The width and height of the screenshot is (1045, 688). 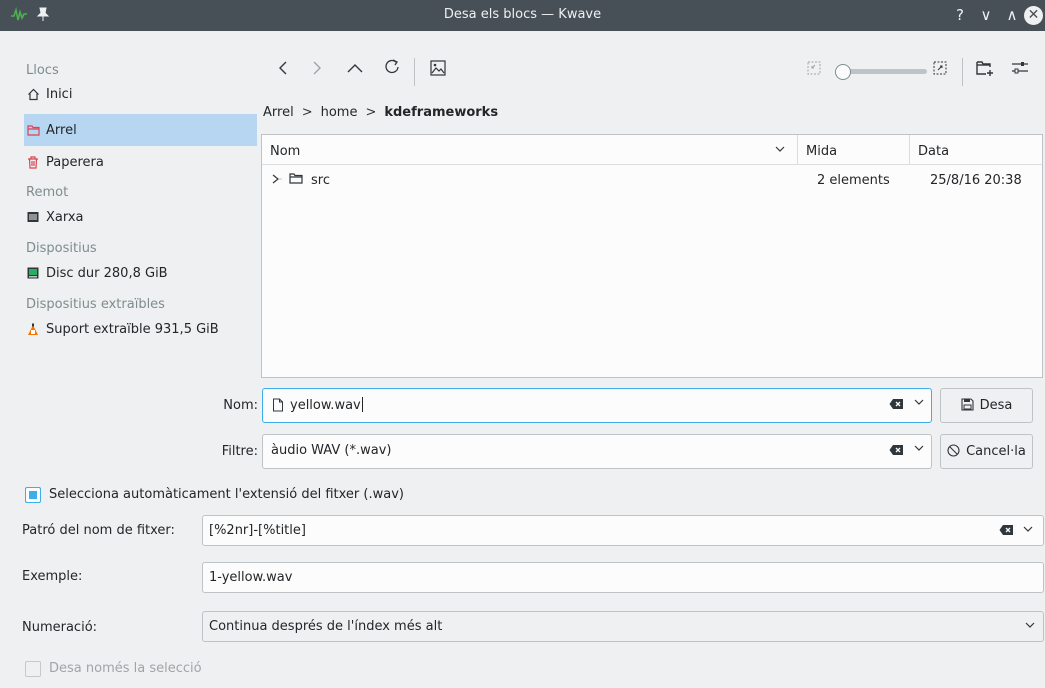 What do you see at coordinates (960, 15) in the screenshot?
I see `help-button: ?` at bounding box center [960, 15].